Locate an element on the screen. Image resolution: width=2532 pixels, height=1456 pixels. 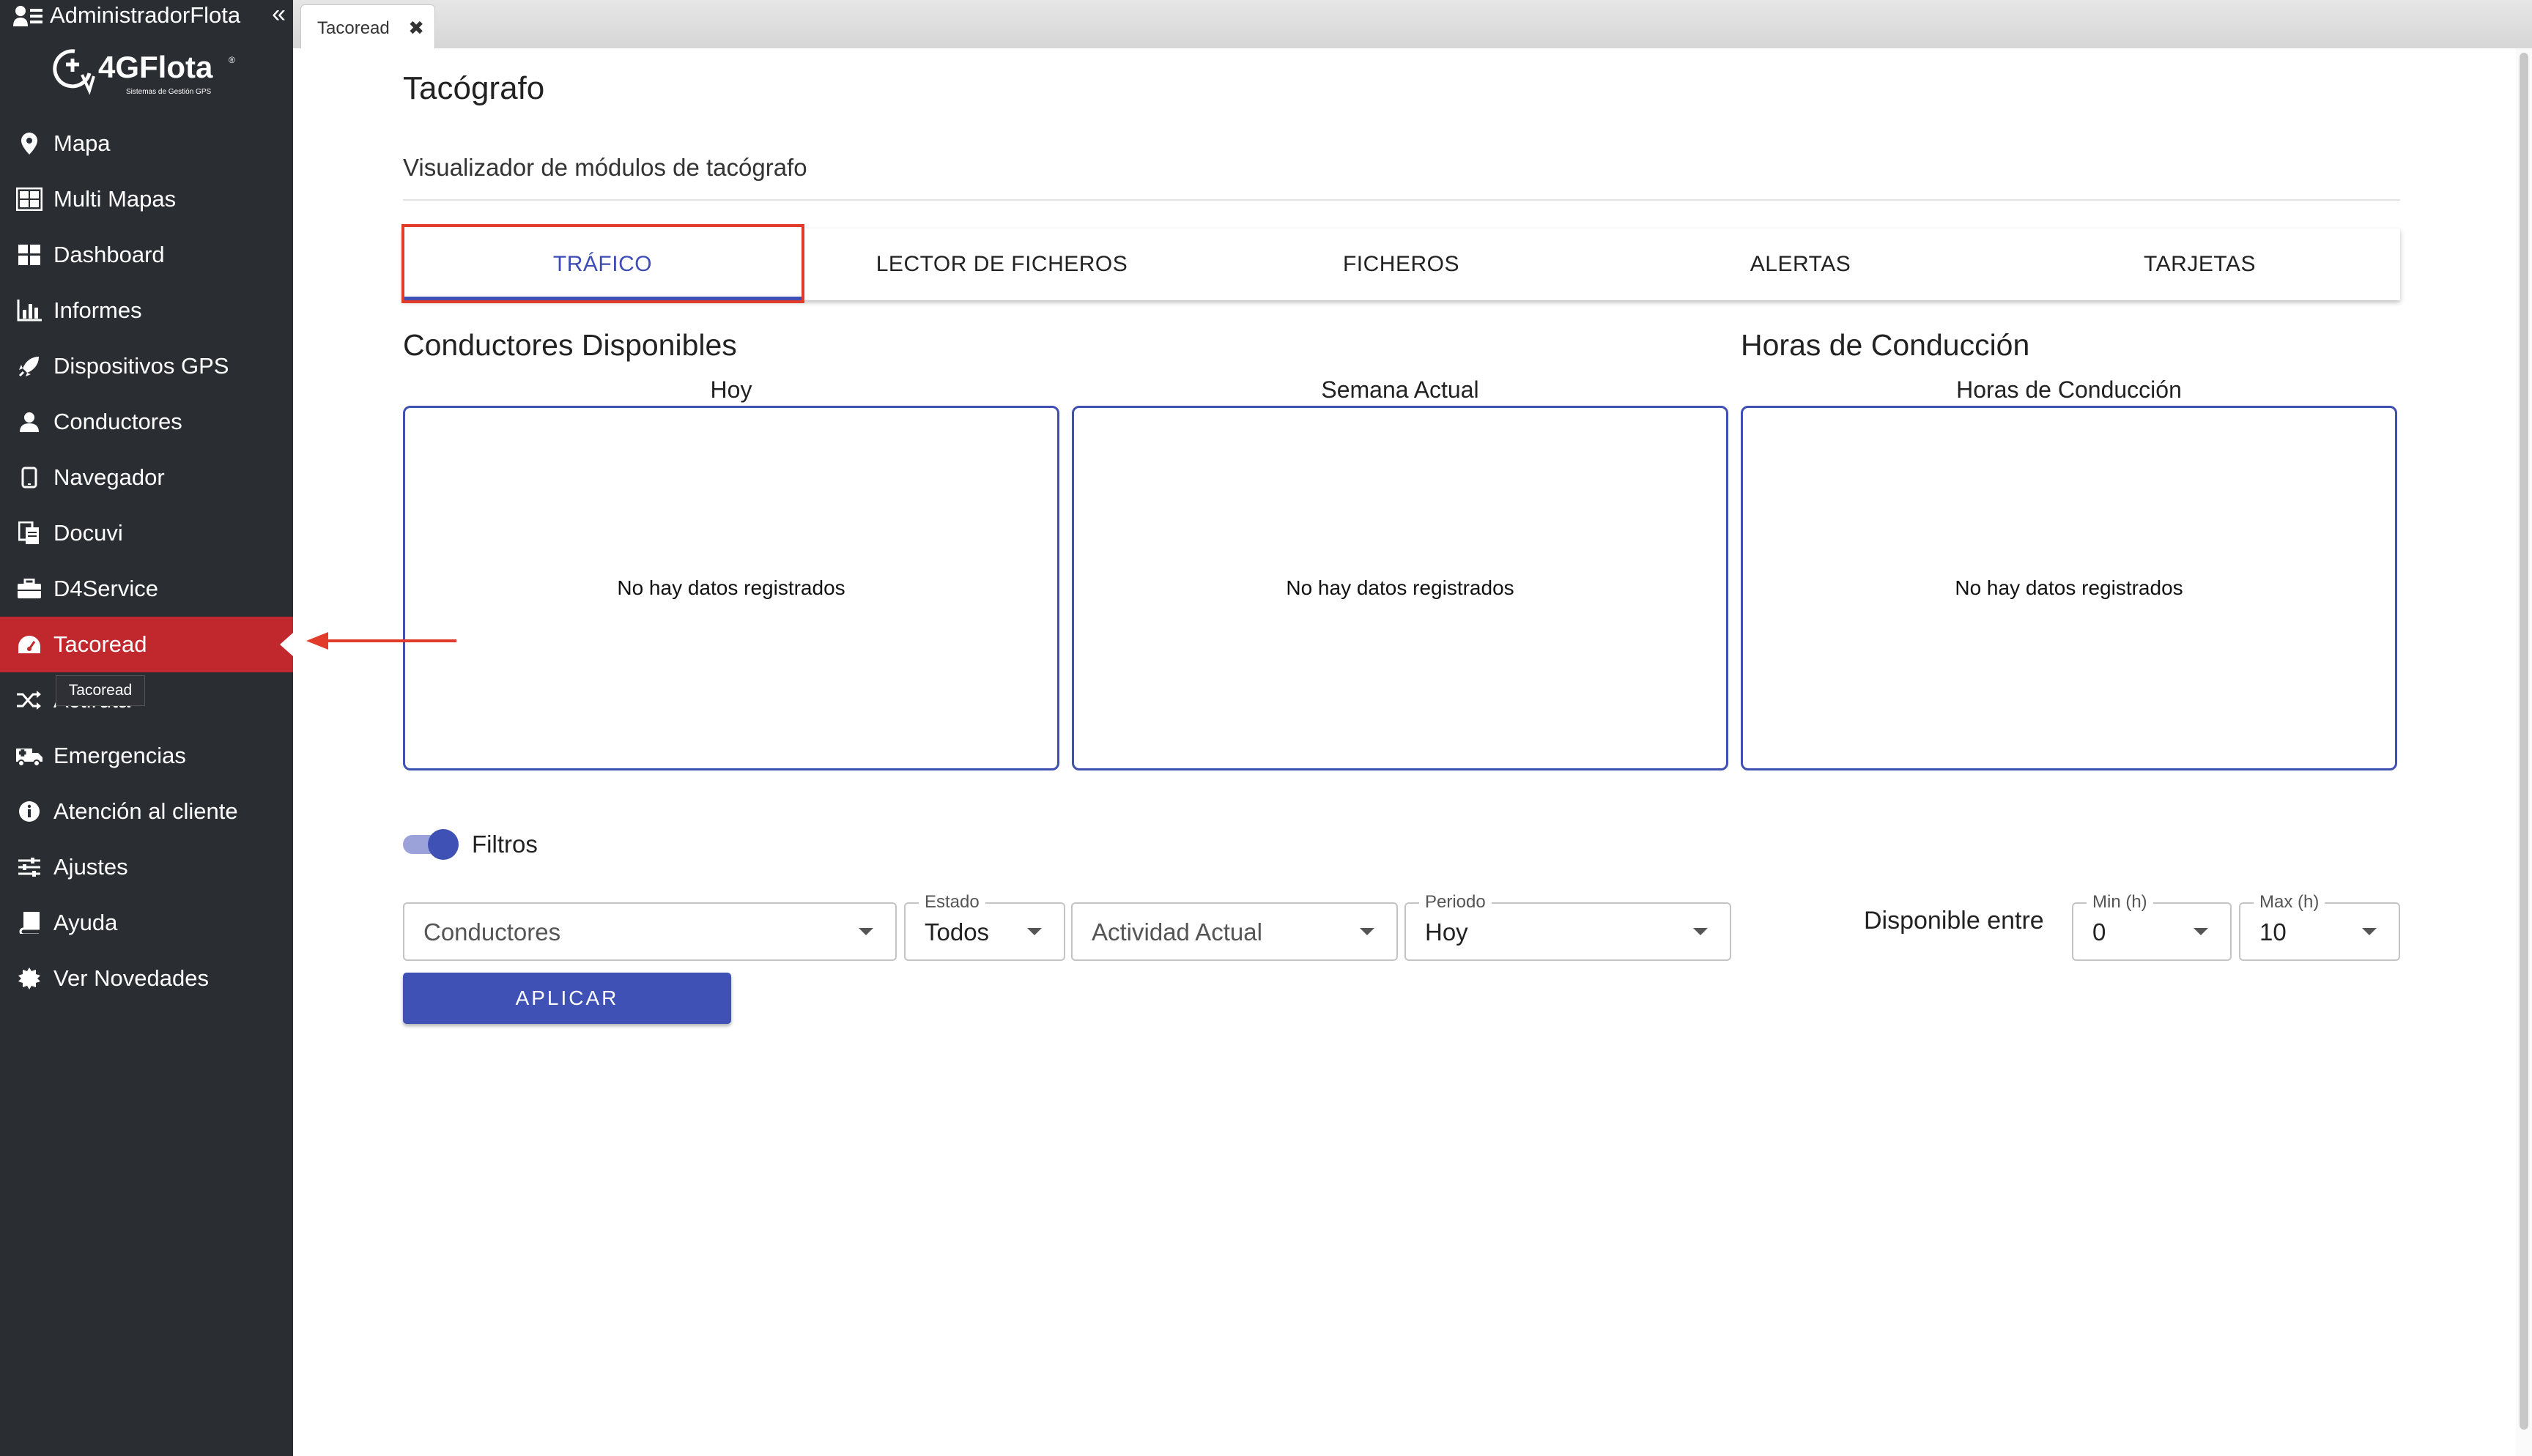
sidebar-item-label: Tacoread is located at coordinates (100, 644).